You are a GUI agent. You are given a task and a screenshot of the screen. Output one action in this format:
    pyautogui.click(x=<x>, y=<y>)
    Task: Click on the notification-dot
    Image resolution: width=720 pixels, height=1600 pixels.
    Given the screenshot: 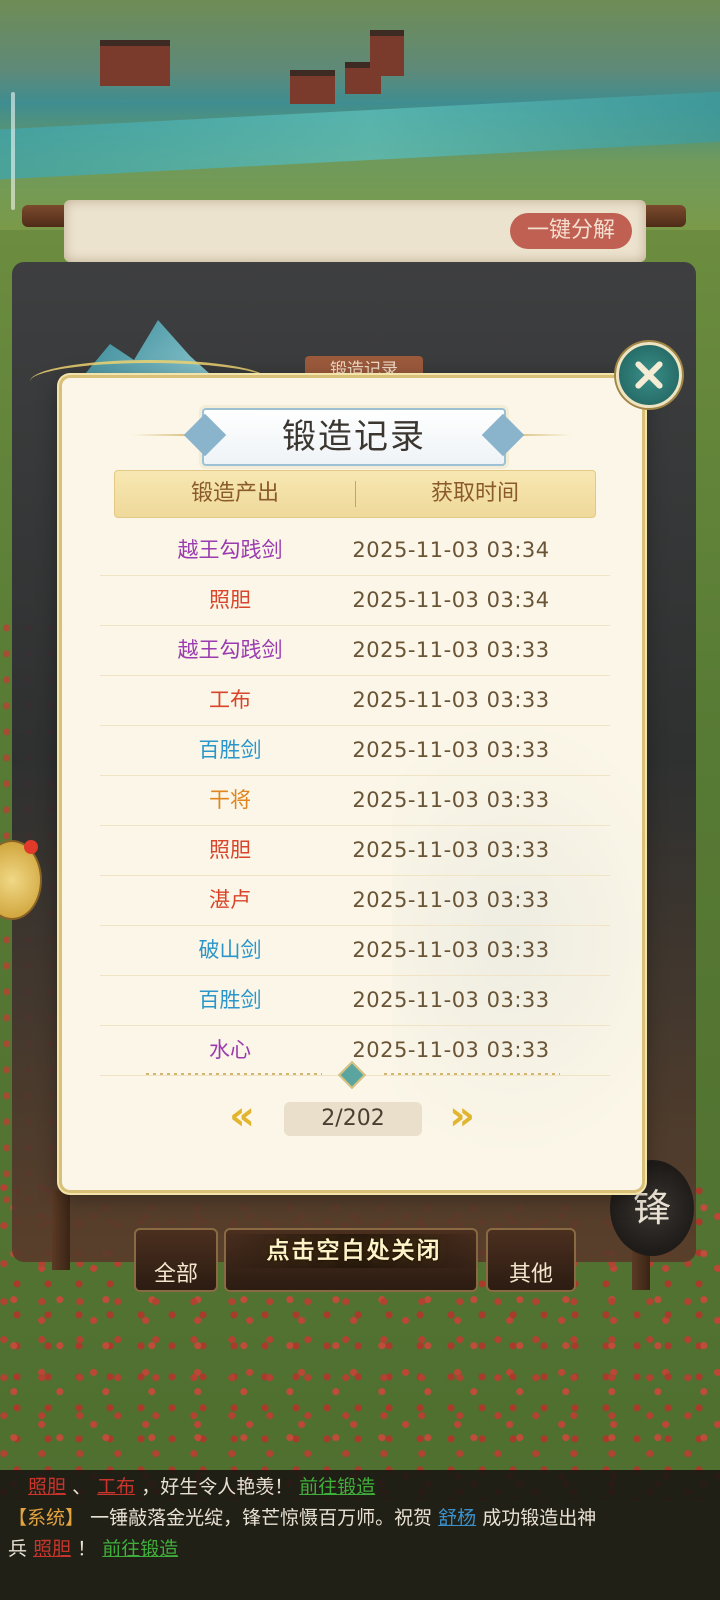 What is the action you would take?
    pyautogui.click(x=31, y=847)
    